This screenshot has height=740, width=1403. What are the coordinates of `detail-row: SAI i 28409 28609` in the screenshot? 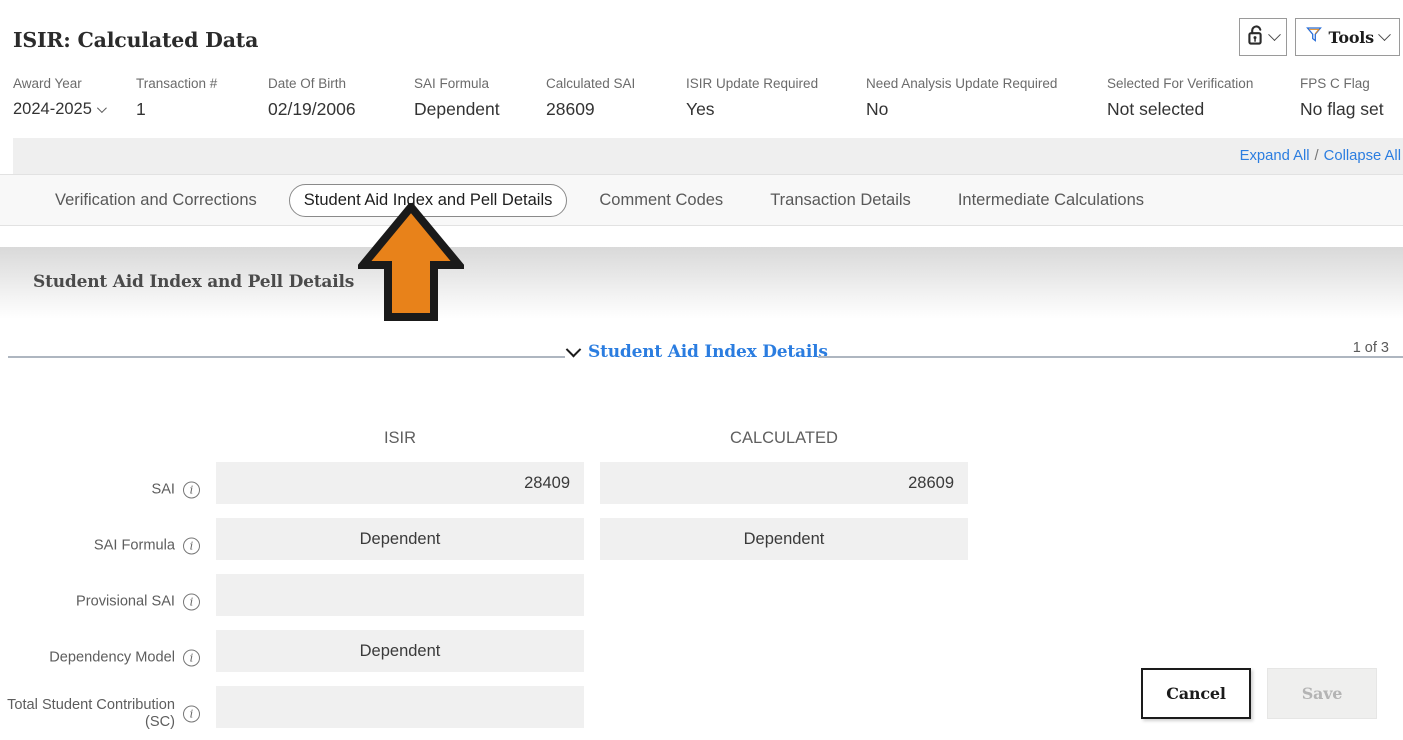 It's located at (701, 490).